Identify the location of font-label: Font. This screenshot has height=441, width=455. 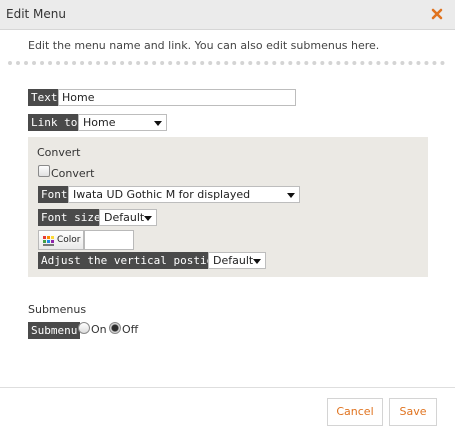
(54, 194).